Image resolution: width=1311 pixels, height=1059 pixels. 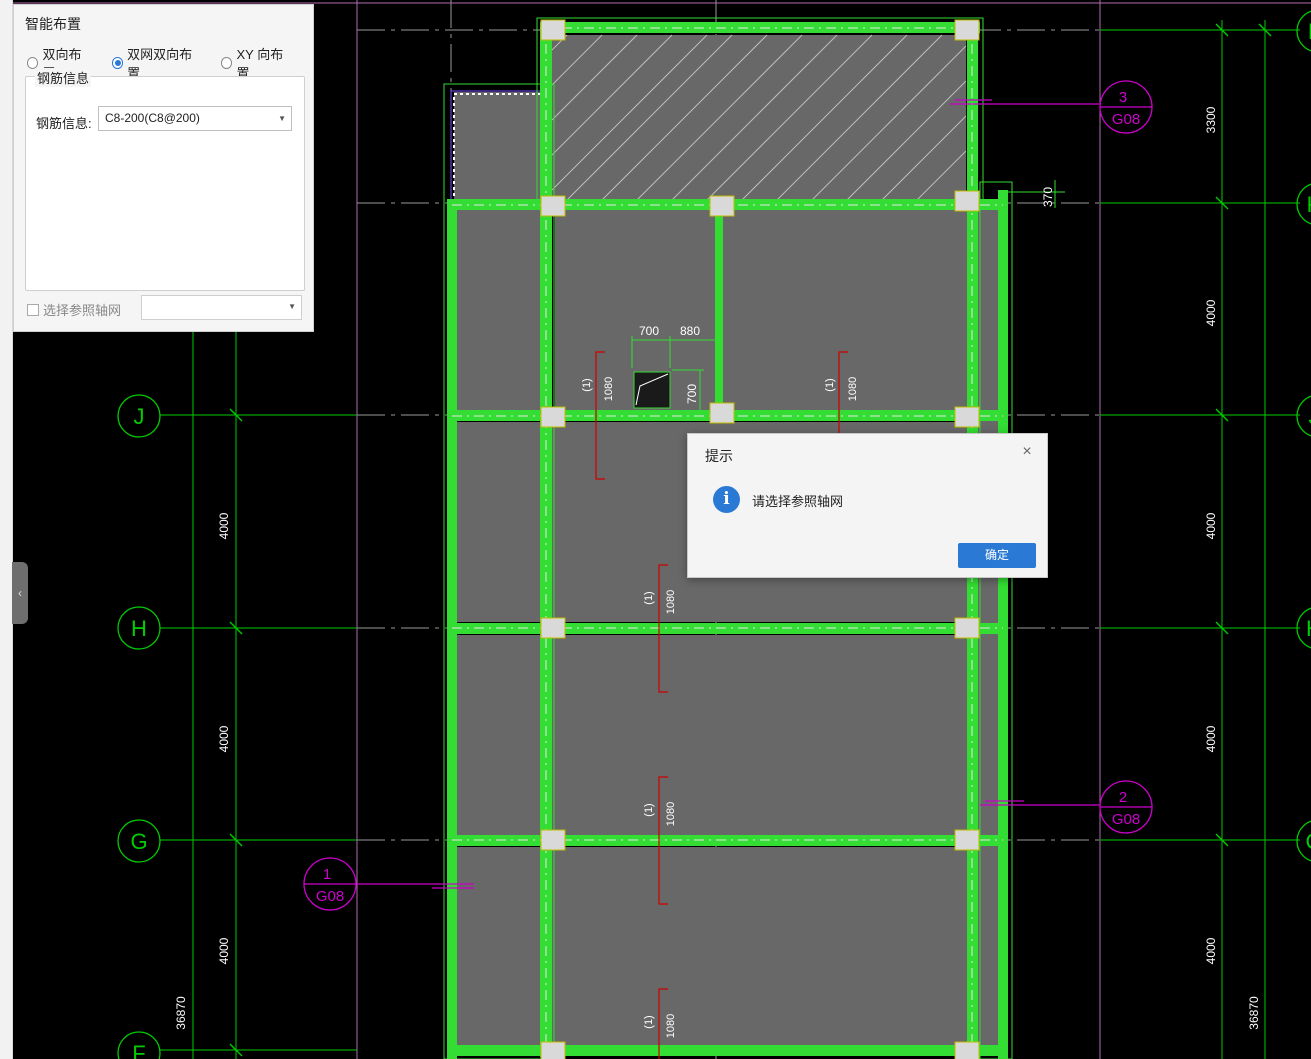 What do you see at coordinates (798, 501) in the screenshot?
I see `dialog-message: 请选择参照轴网` at bounding box center [798, 501].